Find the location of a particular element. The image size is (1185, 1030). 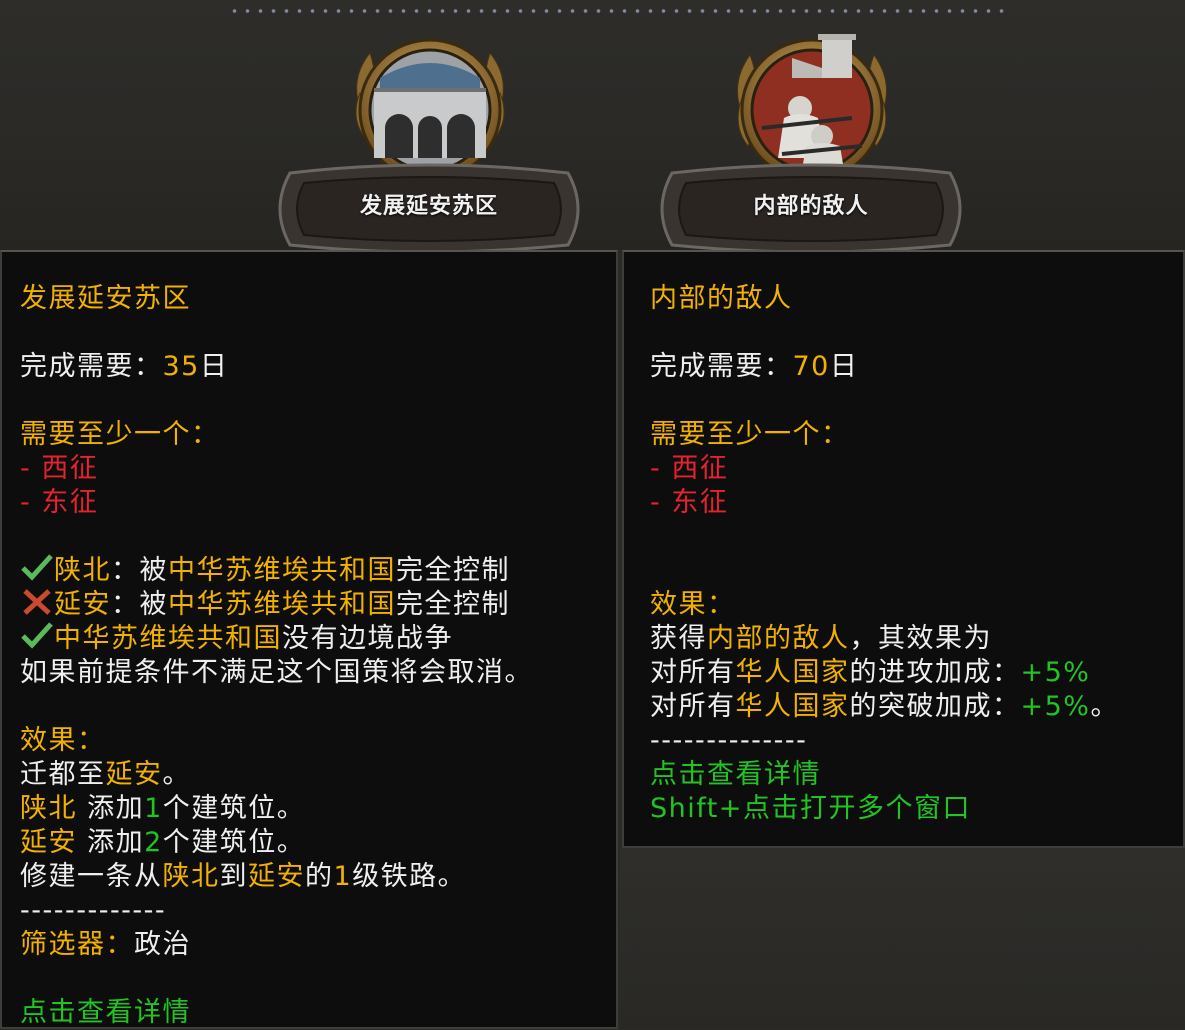

focus-name-label: 内部的敌人 is located at coordinates (811, 206).